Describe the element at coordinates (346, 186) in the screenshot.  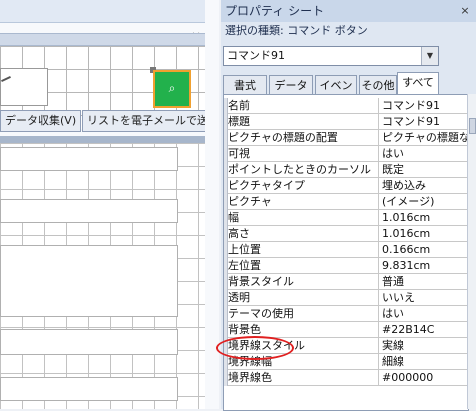
I see `property-row: ピクチャタイプ 埋め込み` at that location.